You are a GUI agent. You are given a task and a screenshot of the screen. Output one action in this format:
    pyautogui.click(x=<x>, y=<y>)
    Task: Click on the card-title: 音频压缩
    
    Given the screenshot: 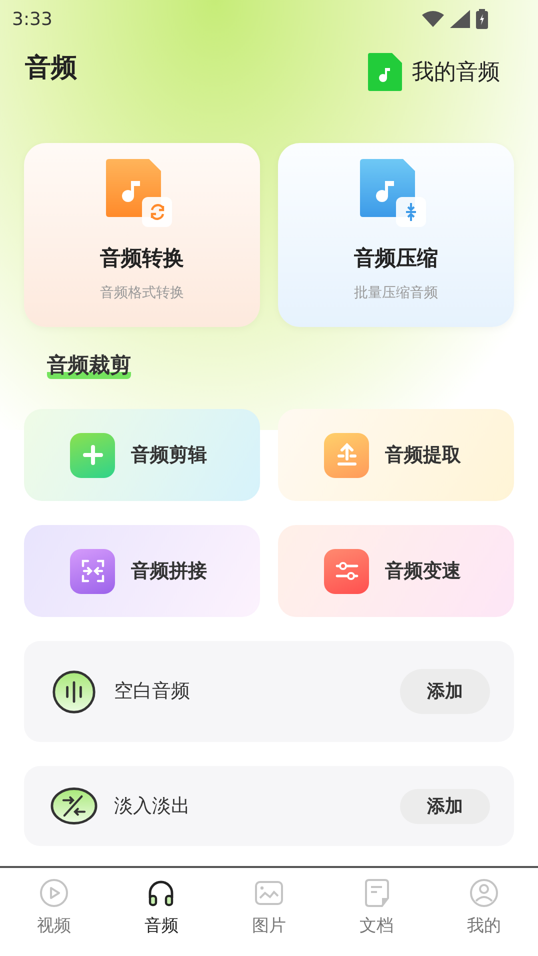 What is the action you would take?
    pyautogui.click(x=396, y=258)
    